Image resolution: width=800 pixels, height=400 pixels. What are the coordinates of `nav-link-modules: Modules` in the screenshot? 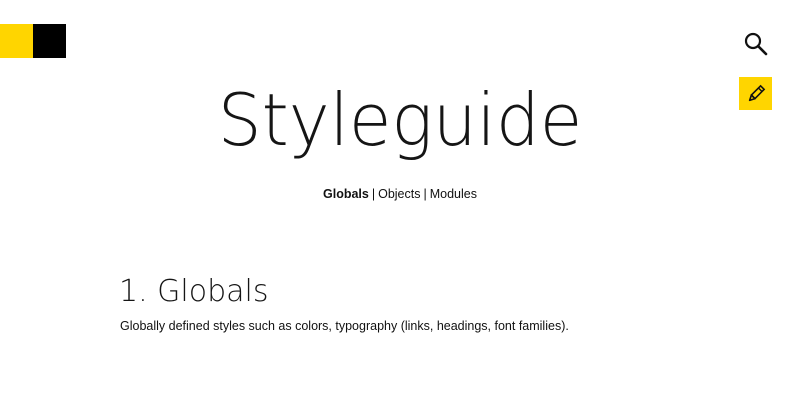 It's located at (453, 194).